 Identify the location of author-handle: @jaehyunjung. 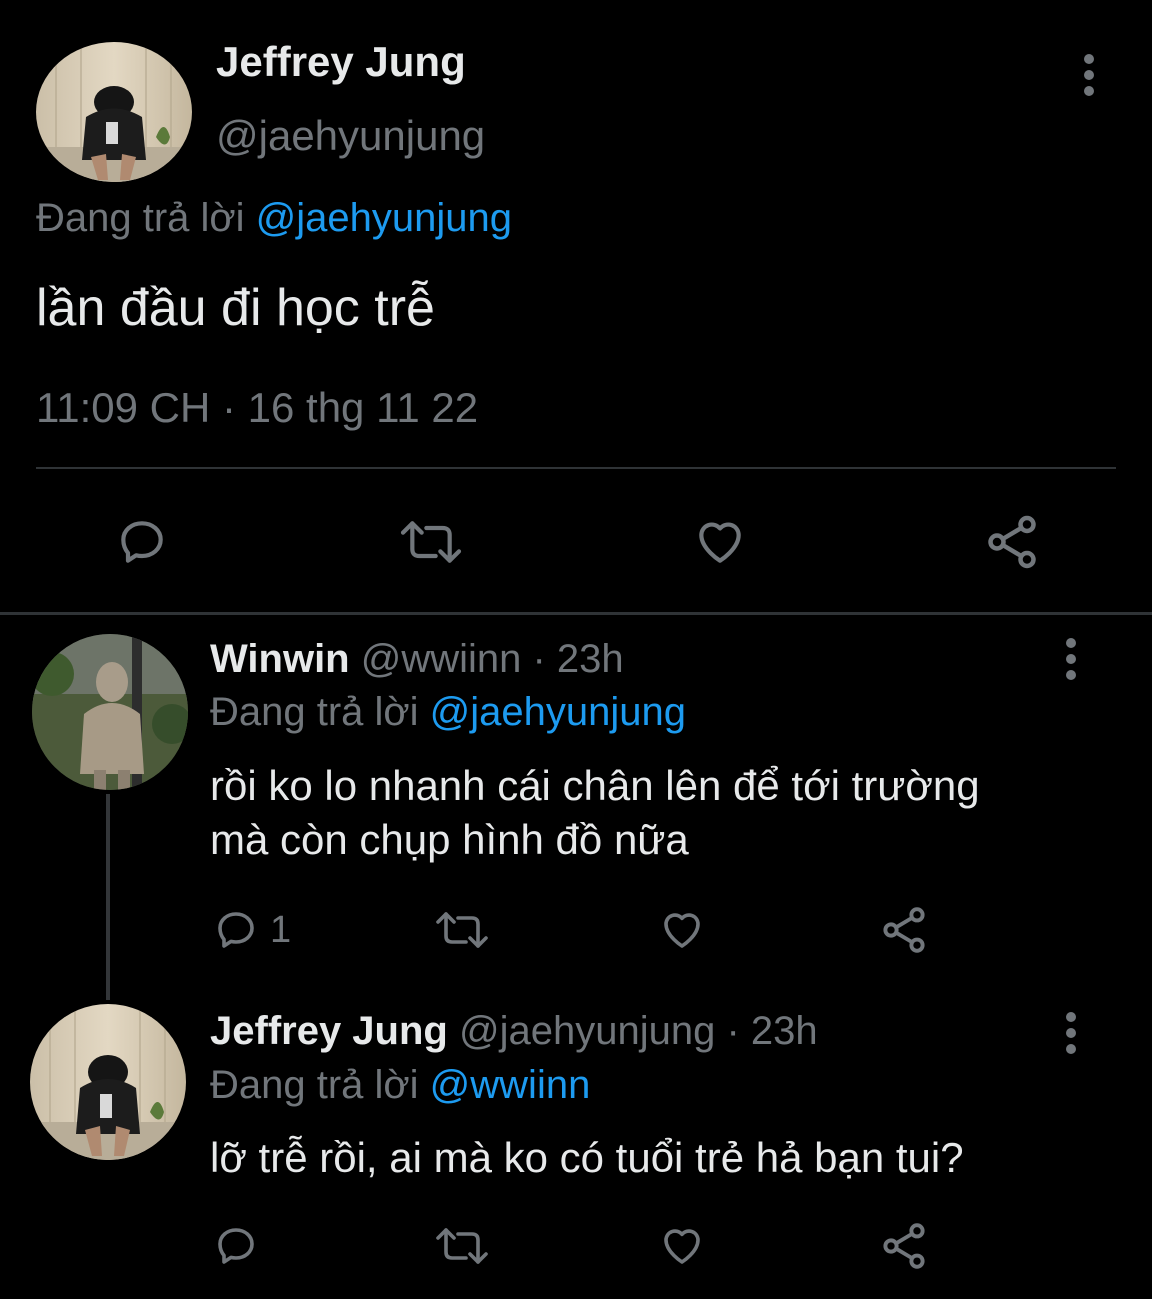
(350, 136).